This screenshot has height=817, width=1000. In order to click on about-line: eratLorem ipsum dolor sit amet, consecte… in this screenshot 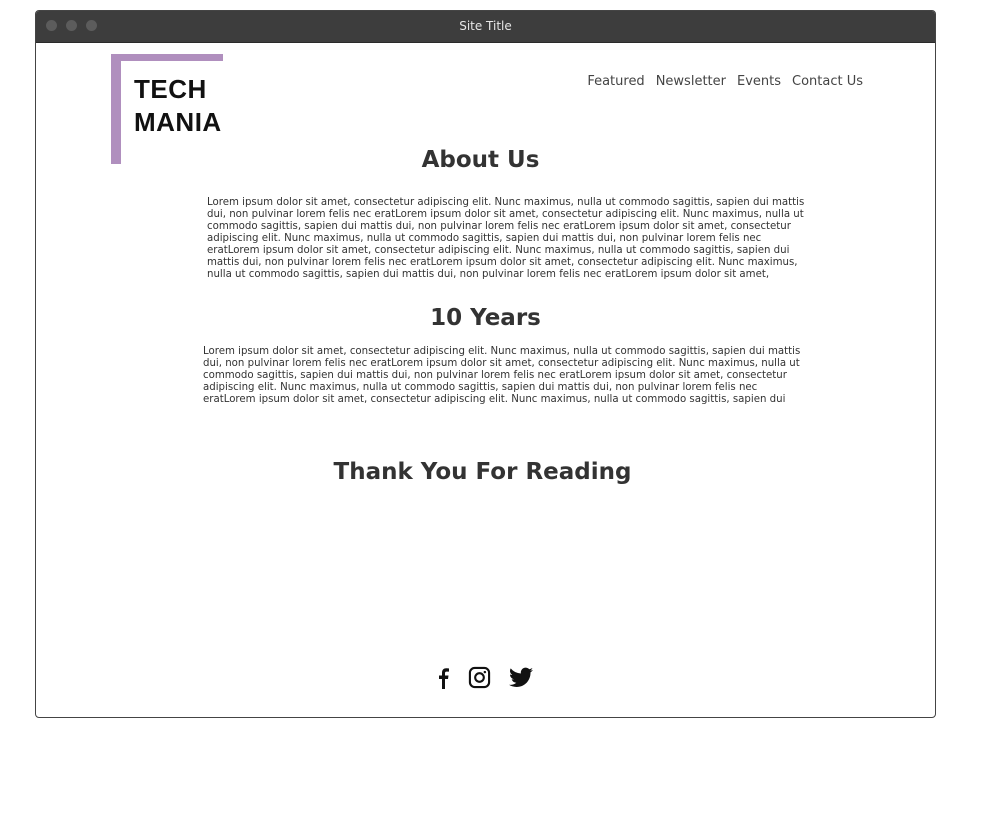, I will do `click(498, 250)`.